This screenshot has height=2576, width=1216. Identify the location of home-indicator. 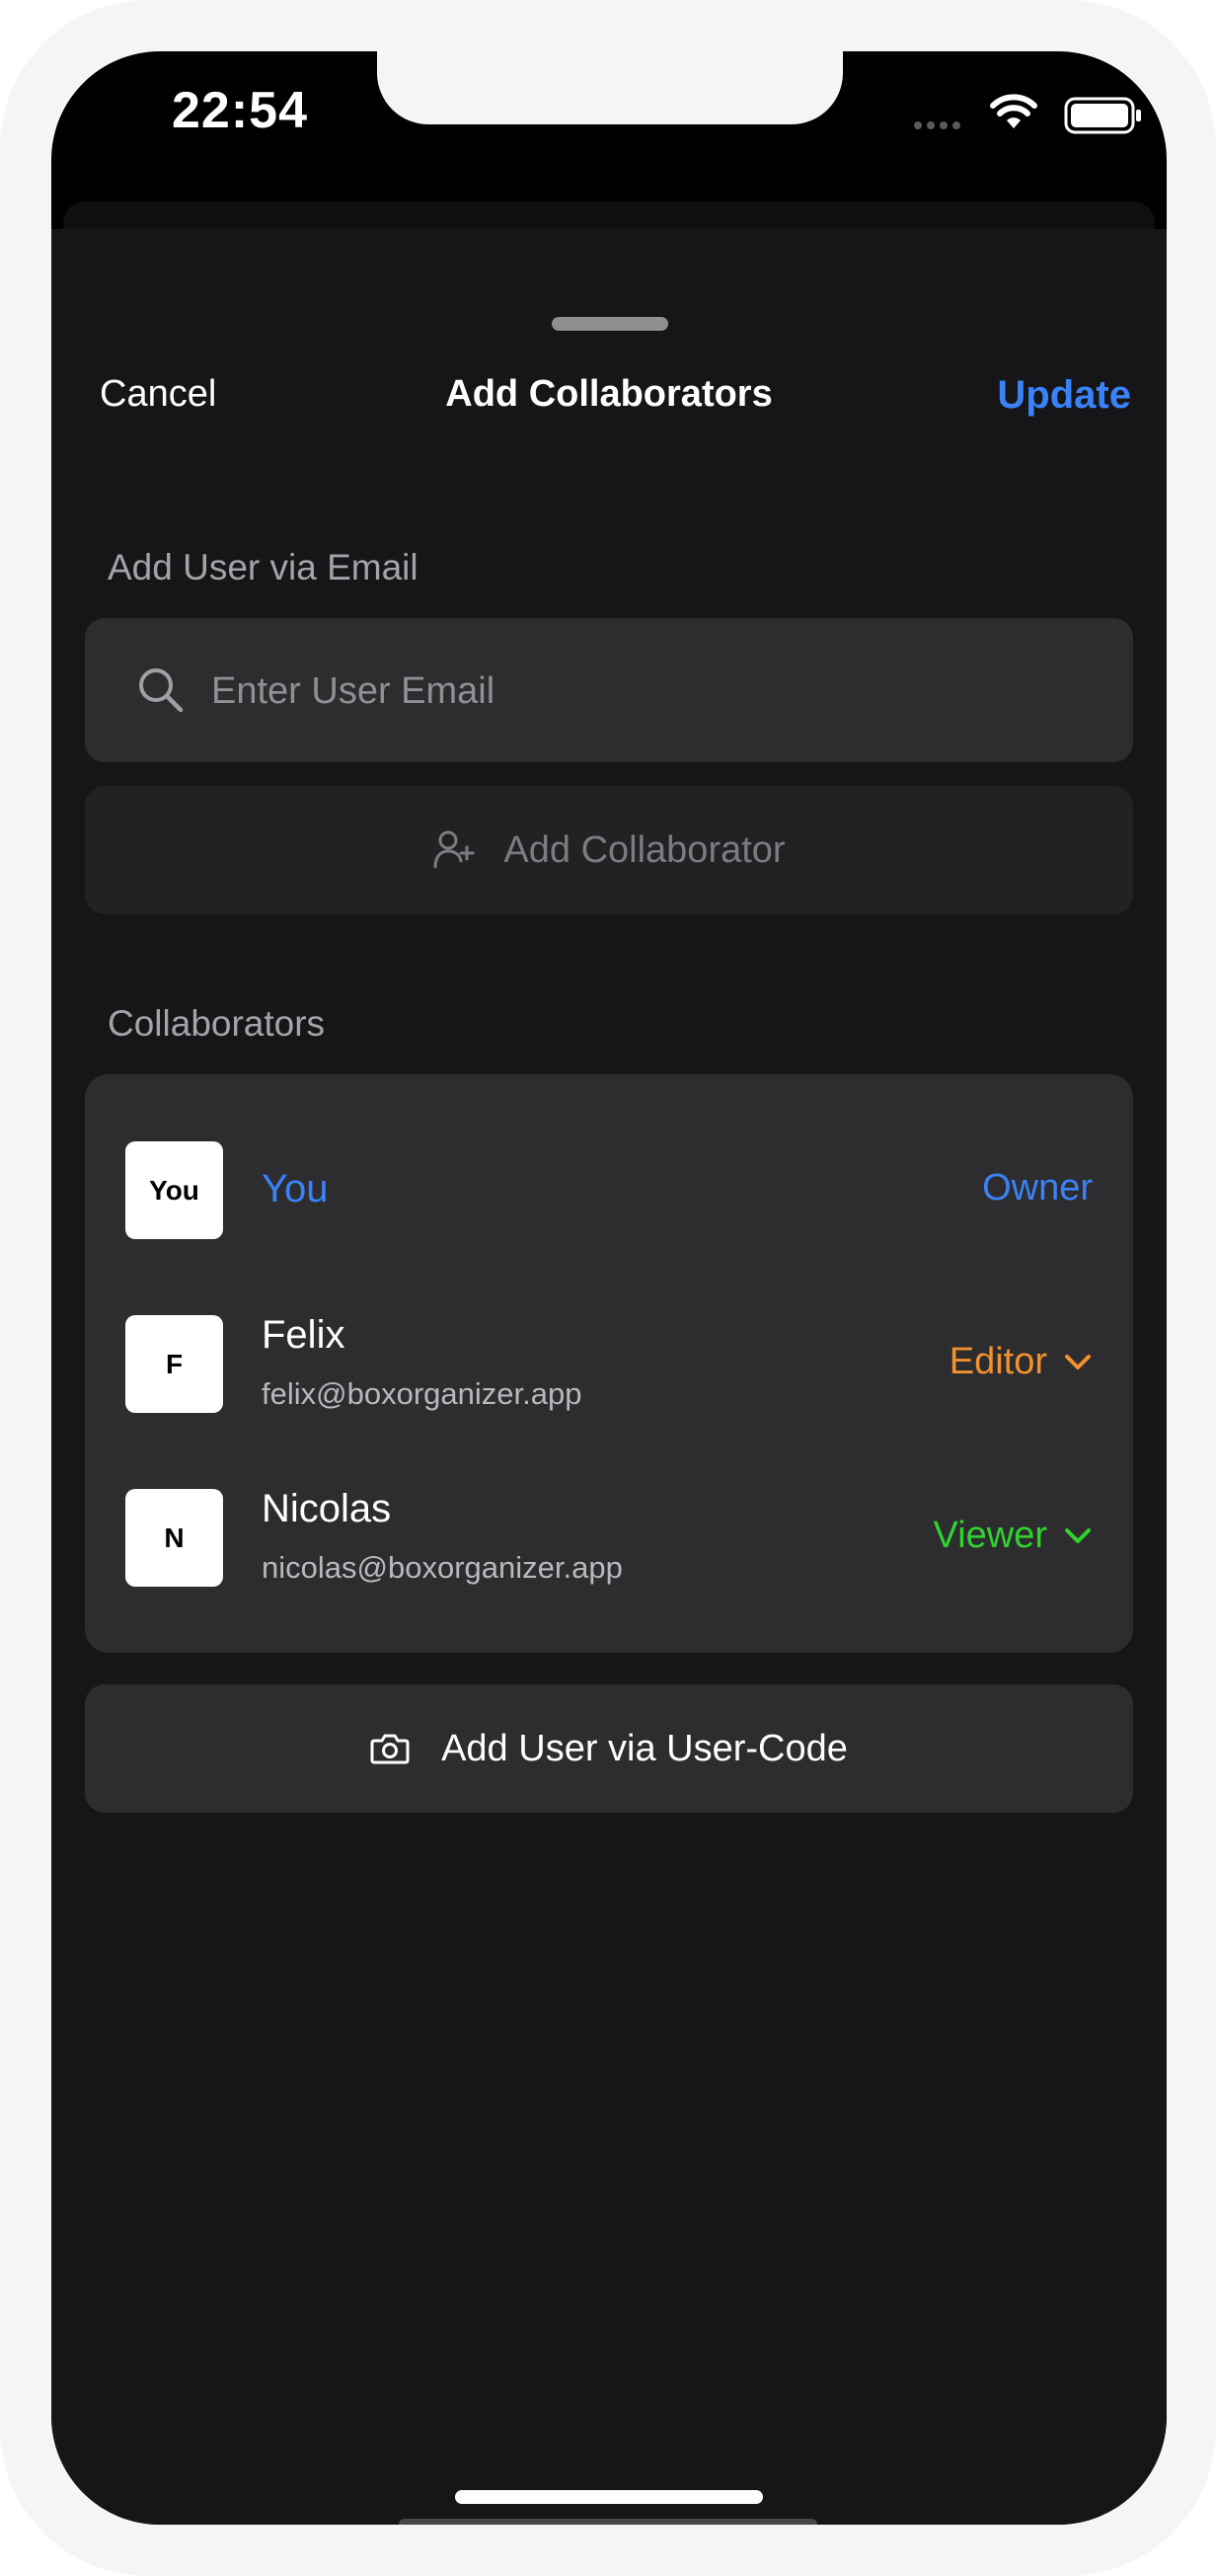
(609, 2497).